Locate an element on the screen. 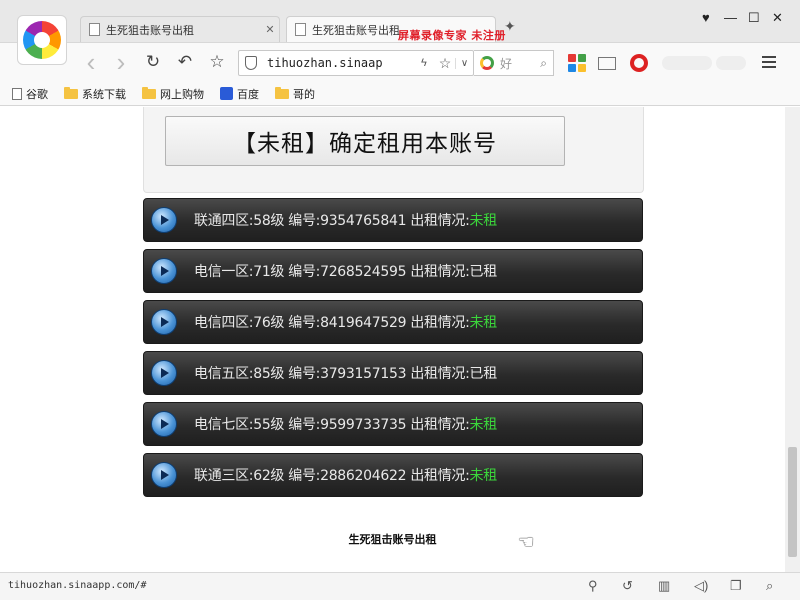 This screenshot has height=600, width=800. favorite-button: ☆ is located at coordinates (217, 62).